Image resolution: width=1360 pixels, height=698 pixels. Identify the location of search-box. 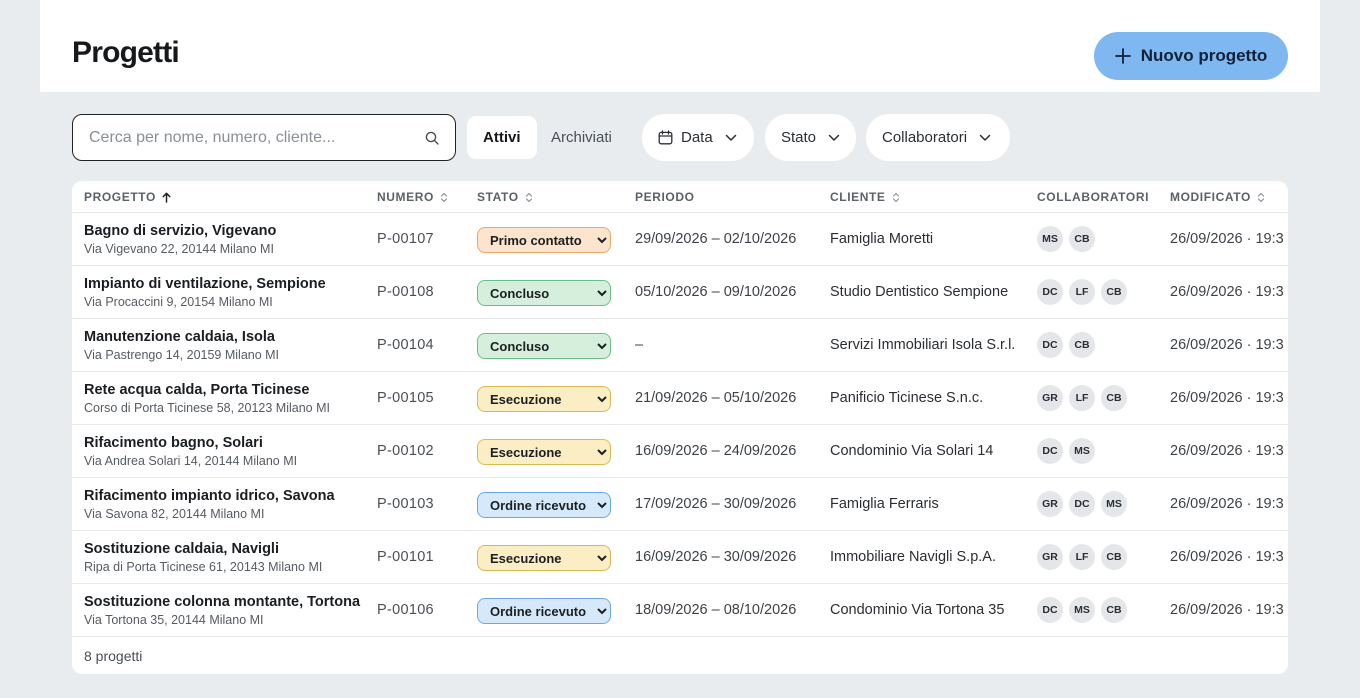
(264, 137).